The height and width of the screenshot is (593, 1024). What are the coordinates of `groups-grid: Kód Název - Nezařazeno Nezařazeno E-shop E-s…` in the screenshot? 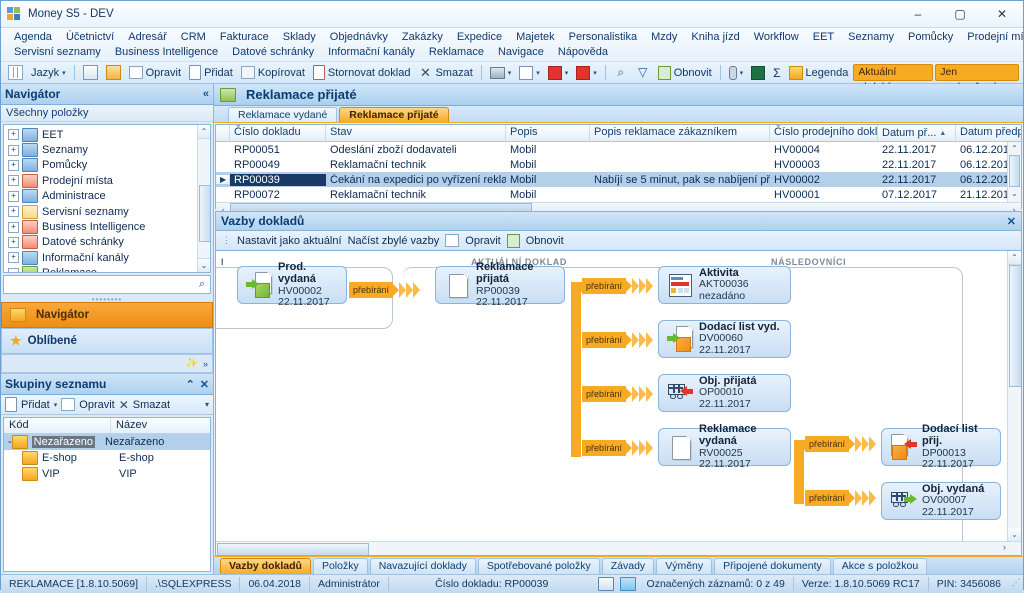 It's located at (107, 494).